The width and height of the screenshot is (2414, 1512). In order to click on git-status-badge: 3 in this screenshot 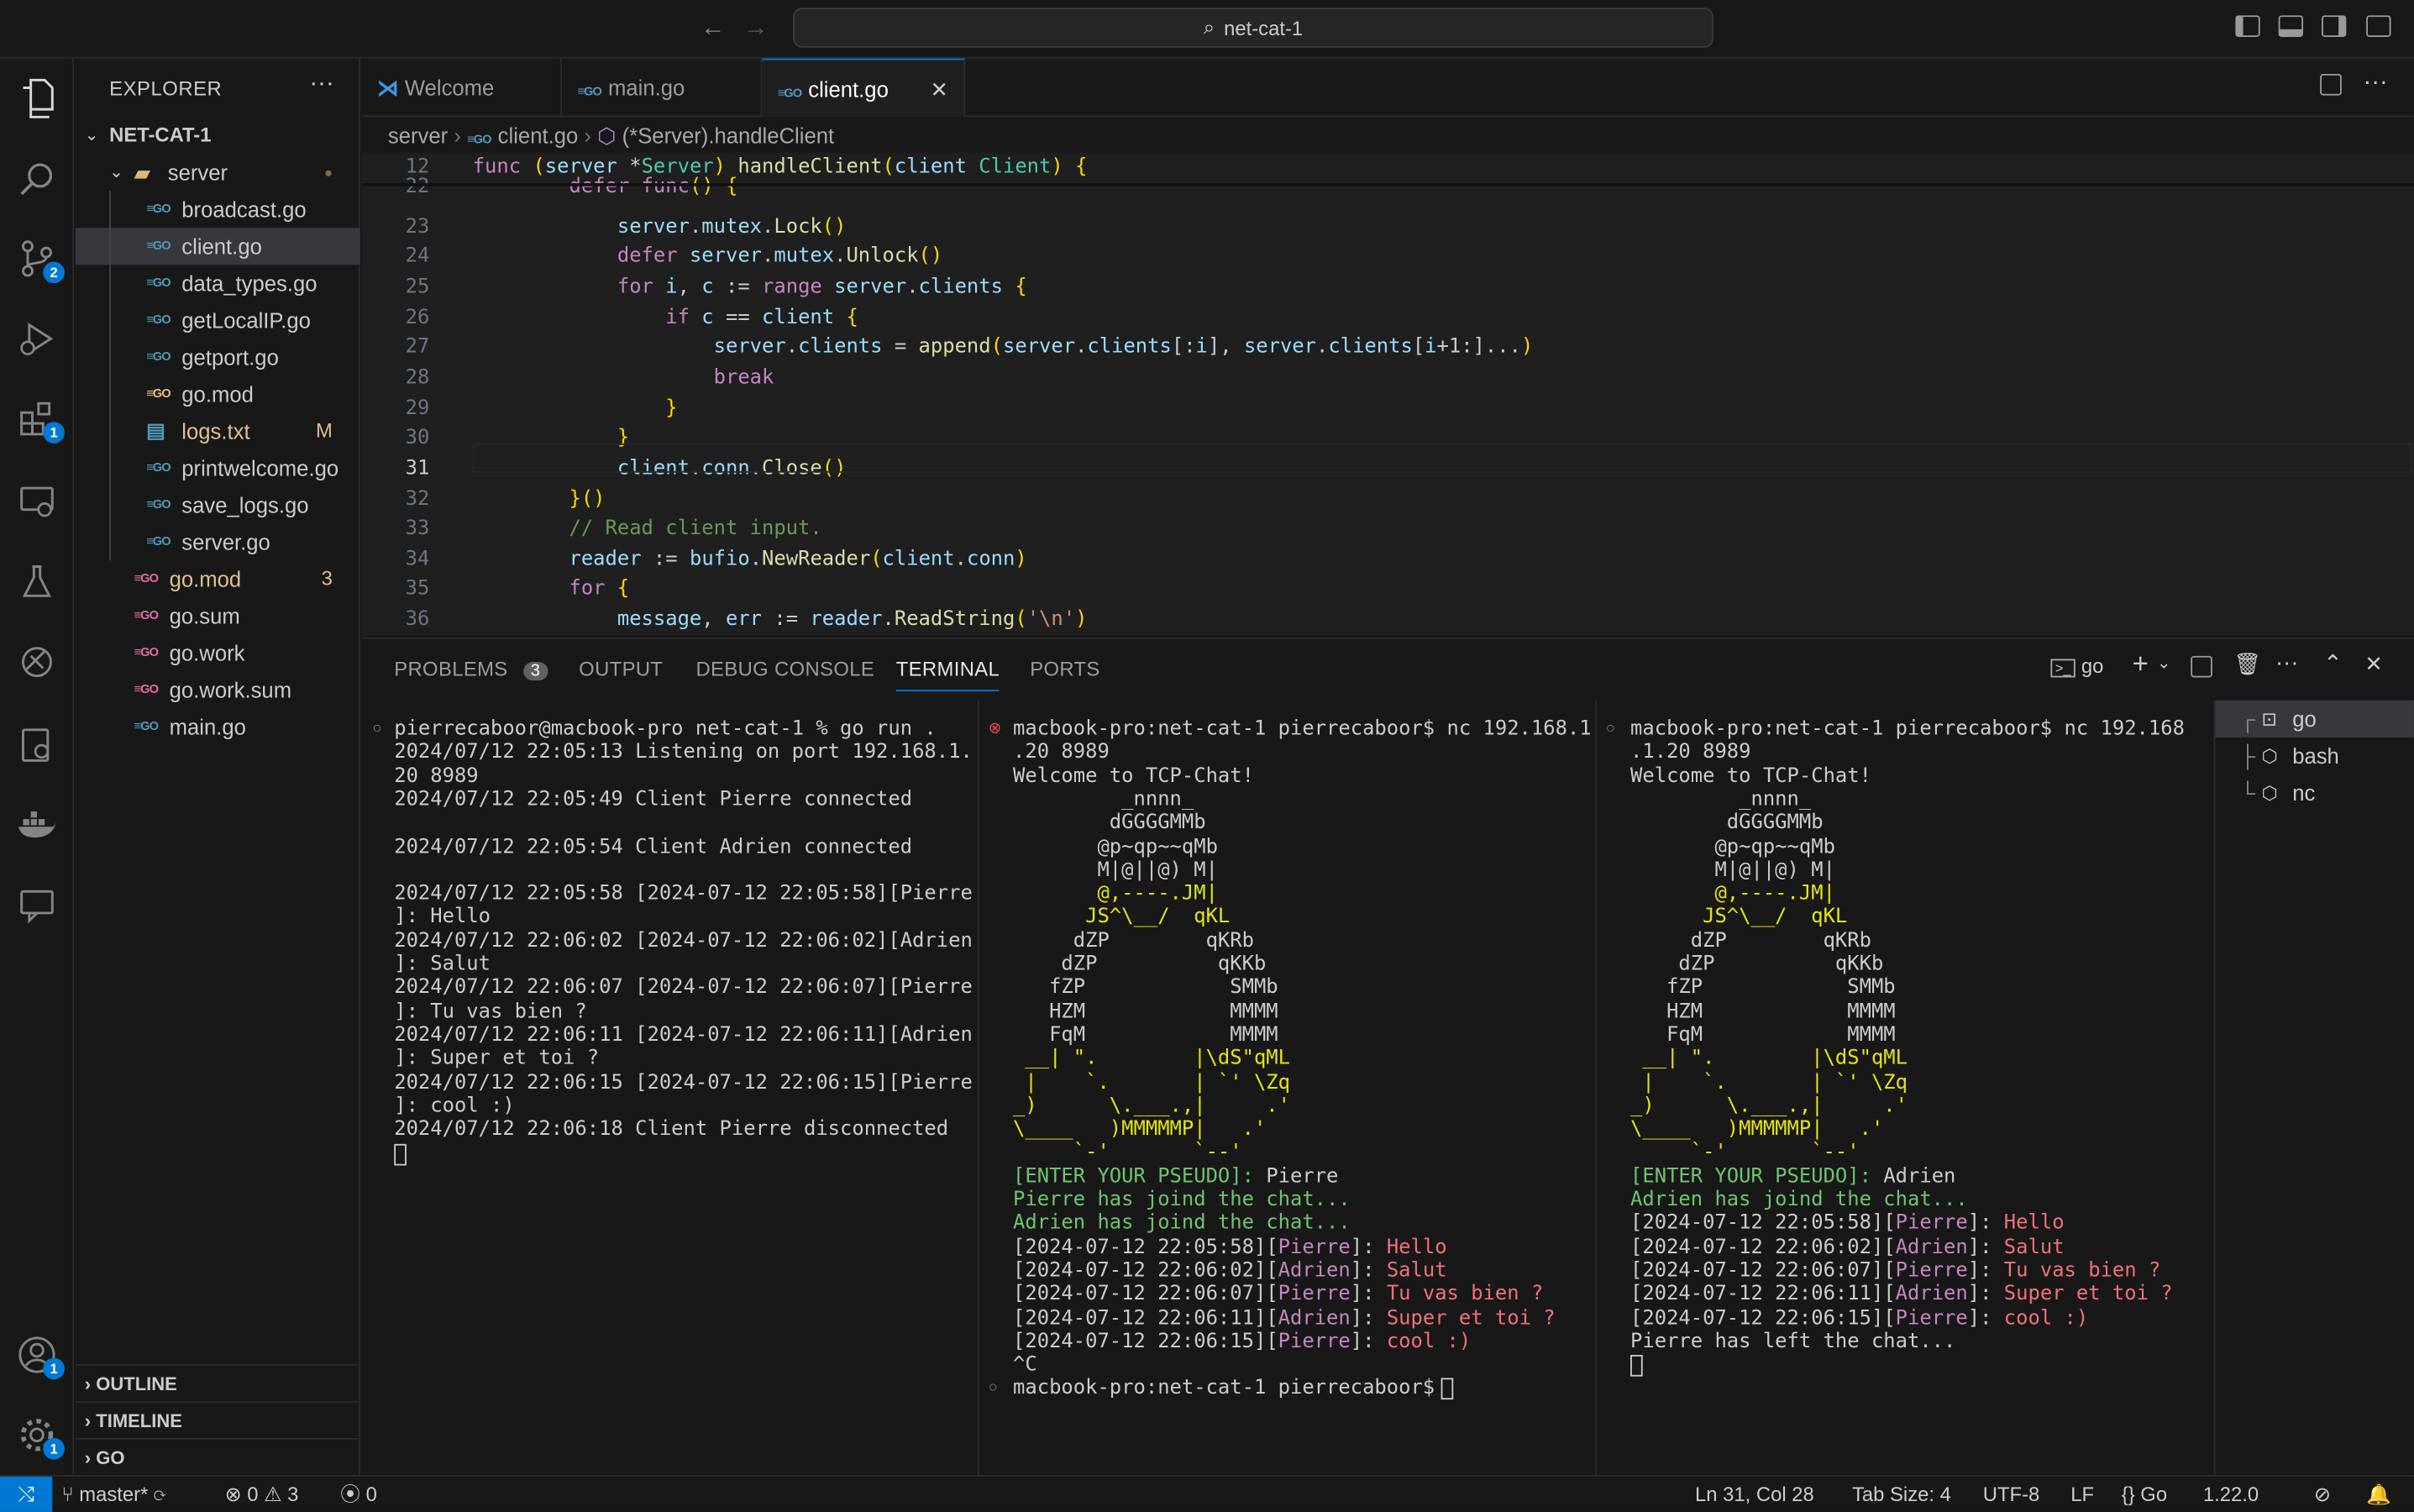, I will do `click(327, 578)`.